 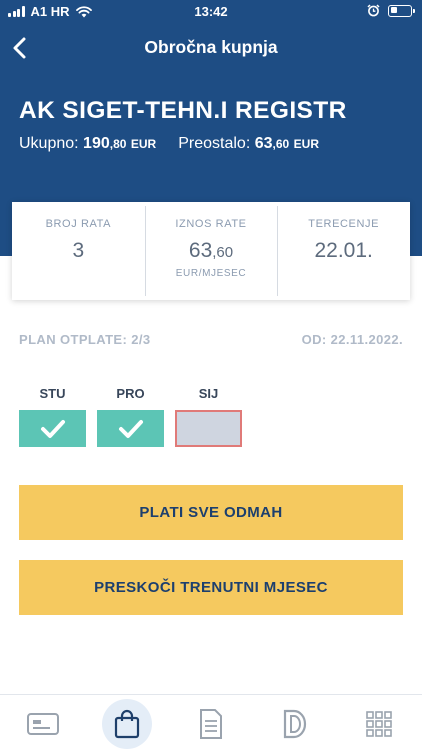 I want to click on tab-documents, so click(x=211, y=724).